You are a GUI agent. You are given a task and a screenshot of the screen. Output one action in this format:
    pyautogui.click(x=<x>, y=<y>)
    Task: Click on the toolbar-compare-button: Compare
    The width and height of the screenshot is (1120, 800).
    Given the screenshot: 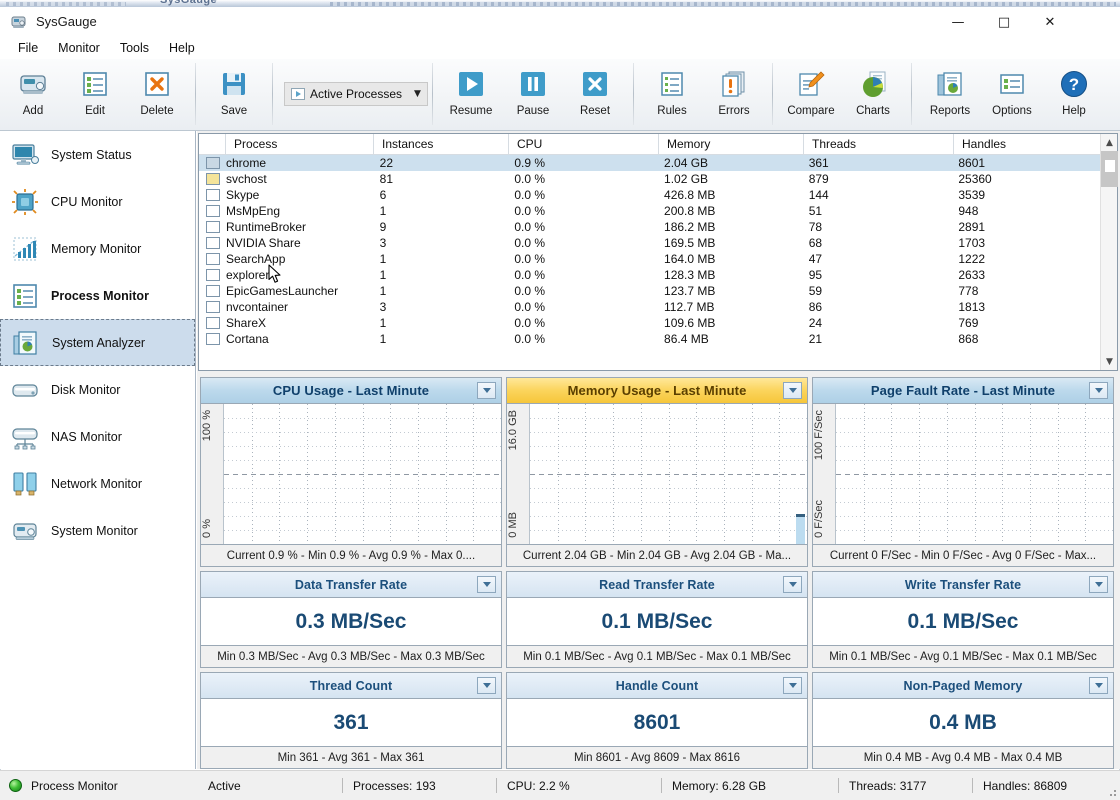 What is the action you would take?
    pyautogui.click(x=811, y=94)
    